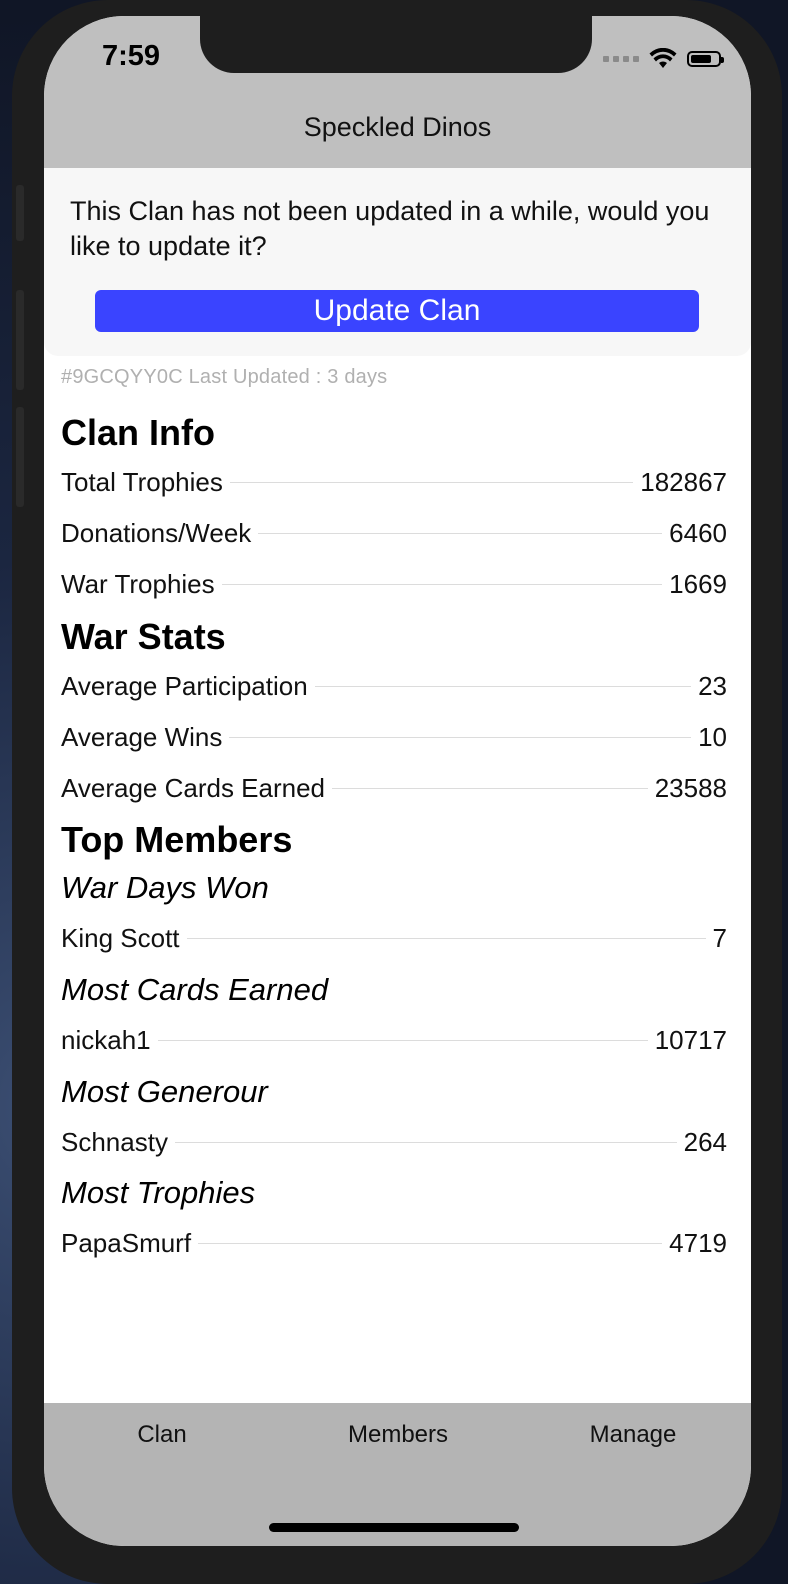 This screenshot has width=788, height=1584. I want to click on member-row: PapaSmurf 4719, so click(394, 1243).